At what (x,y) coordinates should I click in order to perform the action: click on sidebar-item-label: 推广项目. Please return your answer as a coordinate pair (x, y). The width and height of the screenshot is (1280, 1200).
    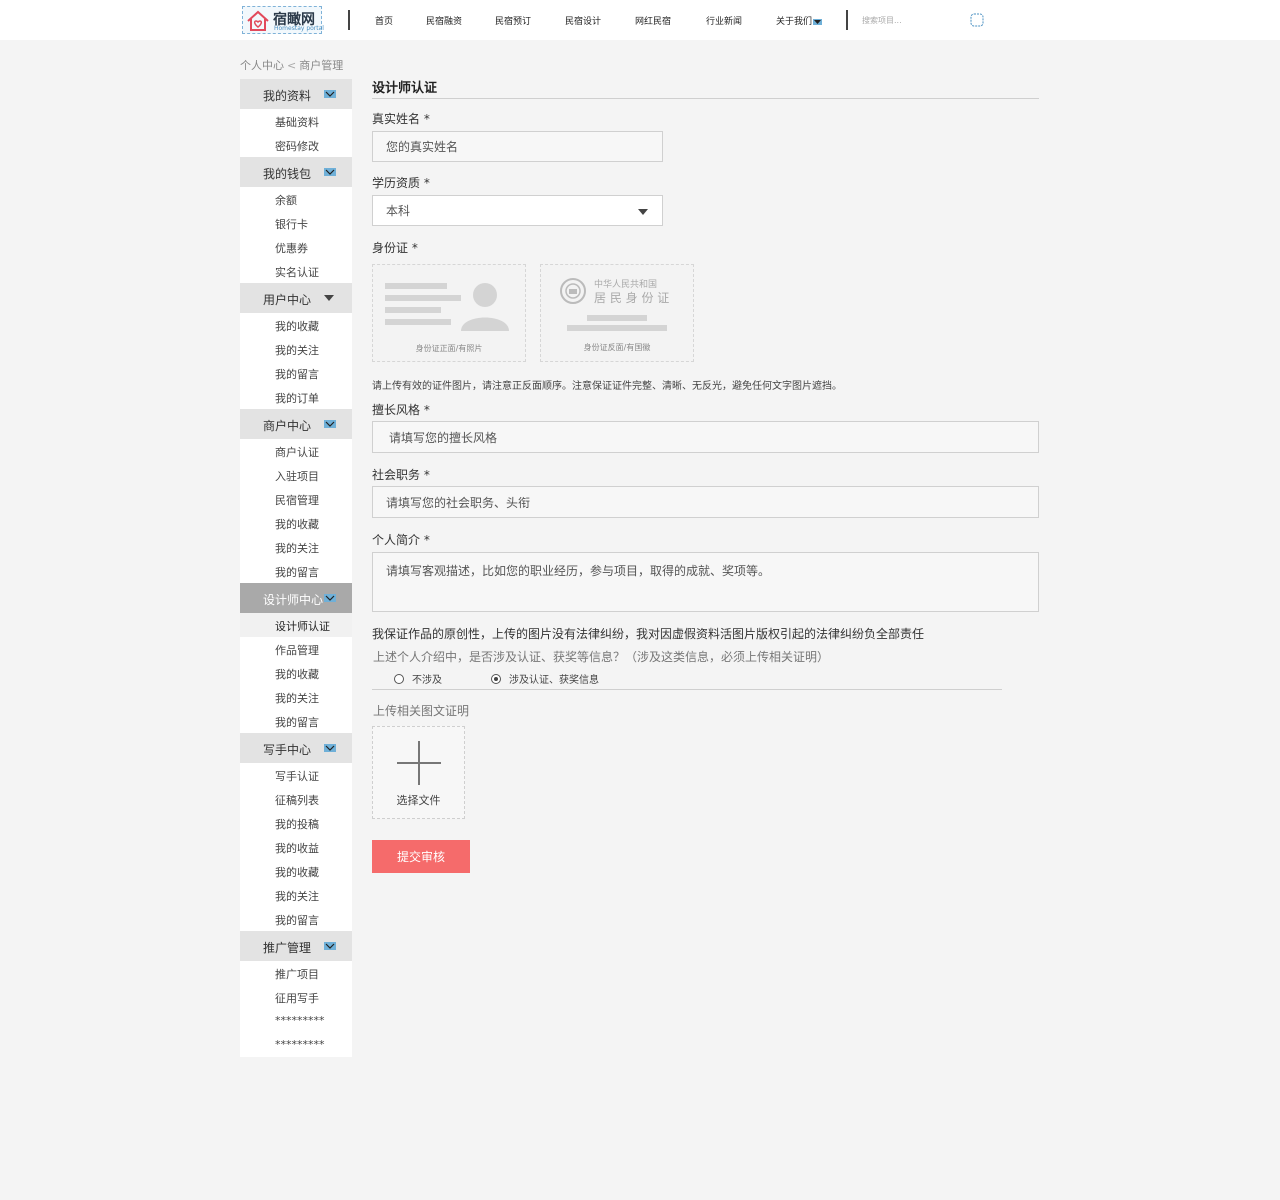
    Looking at the image, I should click on (297, 974).